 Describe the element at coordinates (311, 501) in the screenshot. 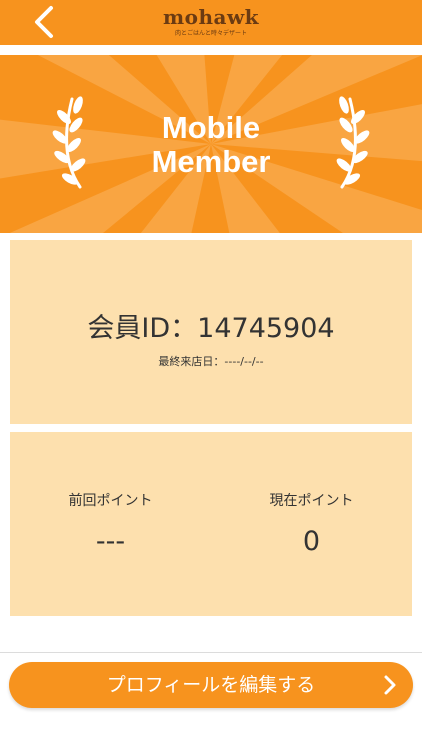

I see `current-points-label: 現在ポイント` at that location.